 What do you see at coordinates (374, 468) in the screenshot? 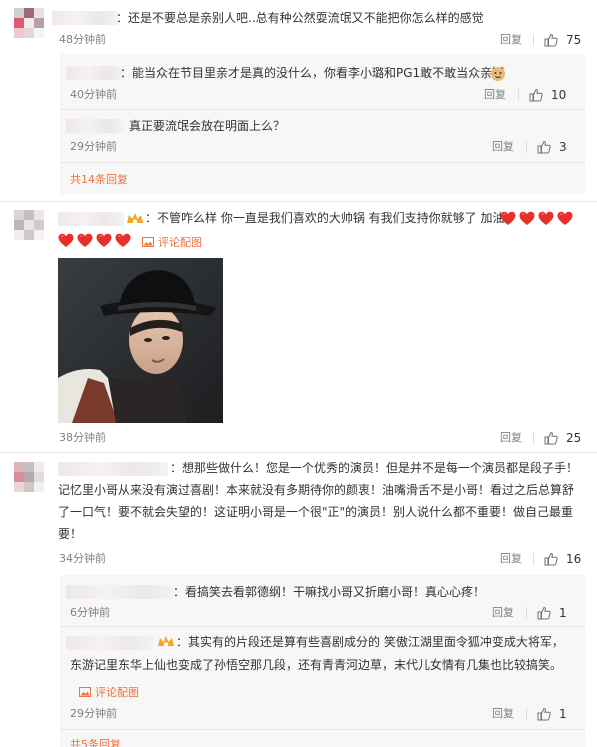
I see `comment-text-line: ：想那些做什么！您是一个优秀的演员！但是并不是每一个演员都是段子手！` at bounding box center [374, 468].